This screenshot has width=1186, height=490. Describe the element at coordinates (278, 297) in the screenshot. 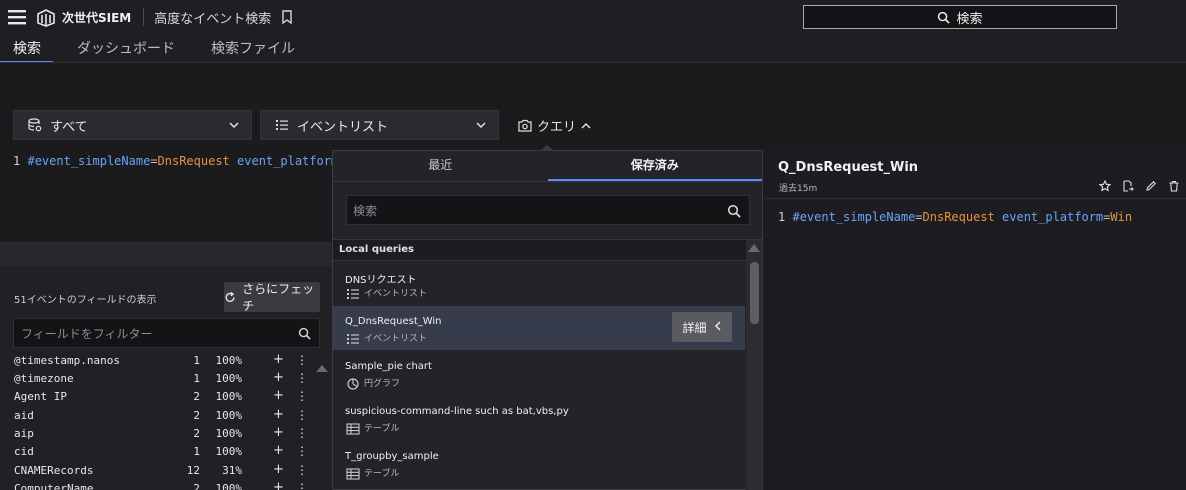

I see `fetch-more-label: さらにフェッチ` at that location.